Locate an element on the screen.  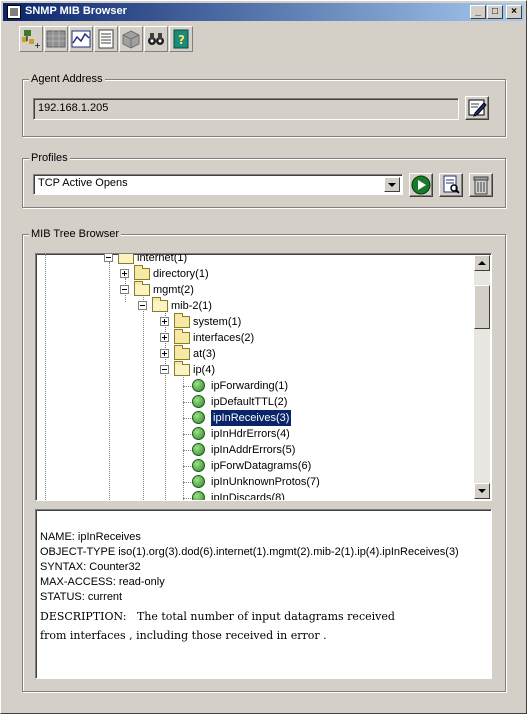
tree-node-label: ipForwarding(1) is located at coordinates (249, 386).